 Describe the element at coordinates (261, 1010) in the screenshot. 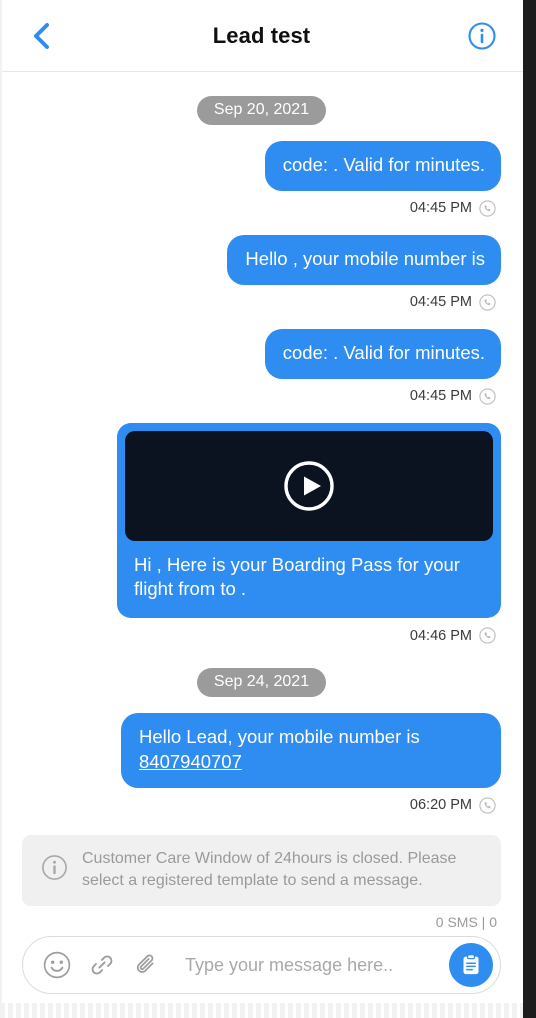

I see `footer-band` at that location.